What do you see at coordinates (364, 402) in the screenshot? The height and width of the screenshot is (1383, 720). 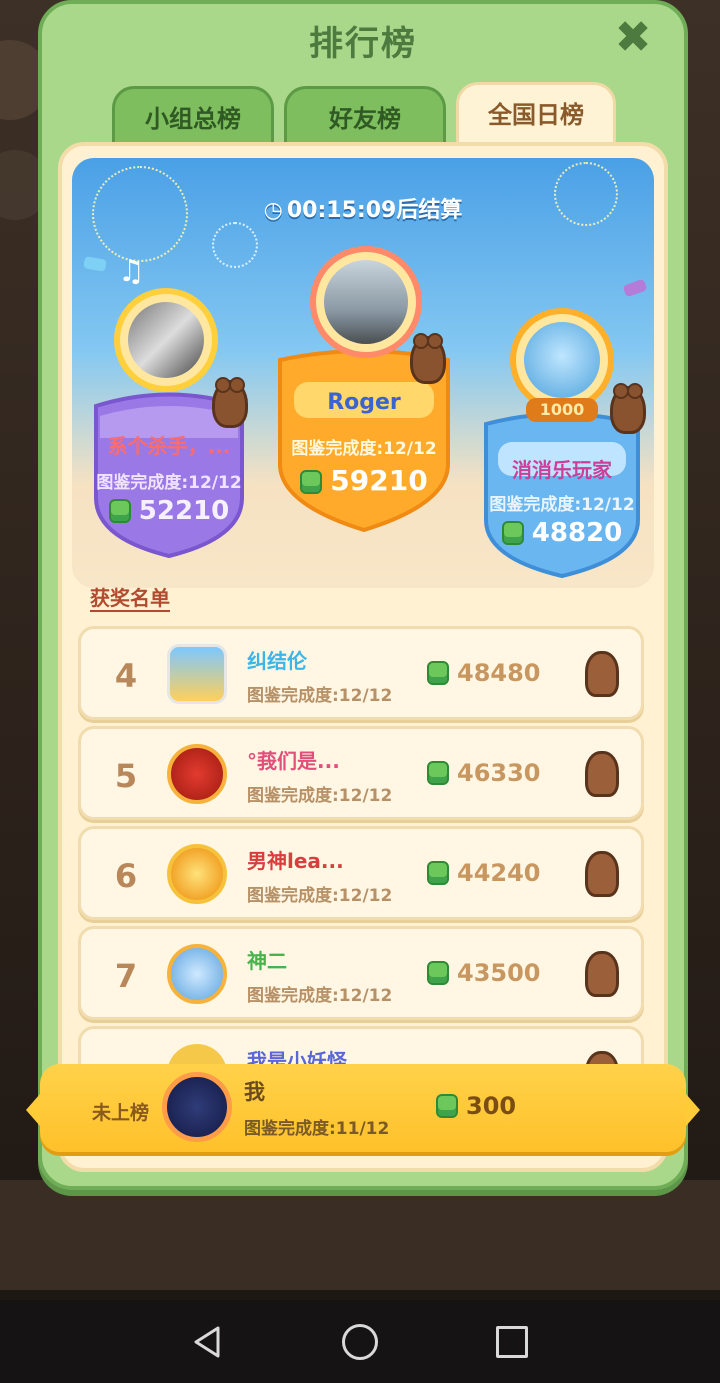 I see `podium-name: Roger` at bounding box center [364, 402].